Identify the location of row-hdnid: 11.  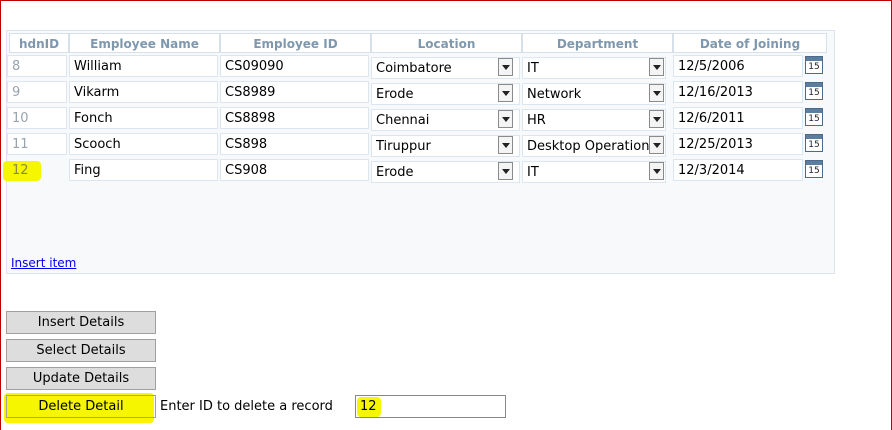
(37, 144).